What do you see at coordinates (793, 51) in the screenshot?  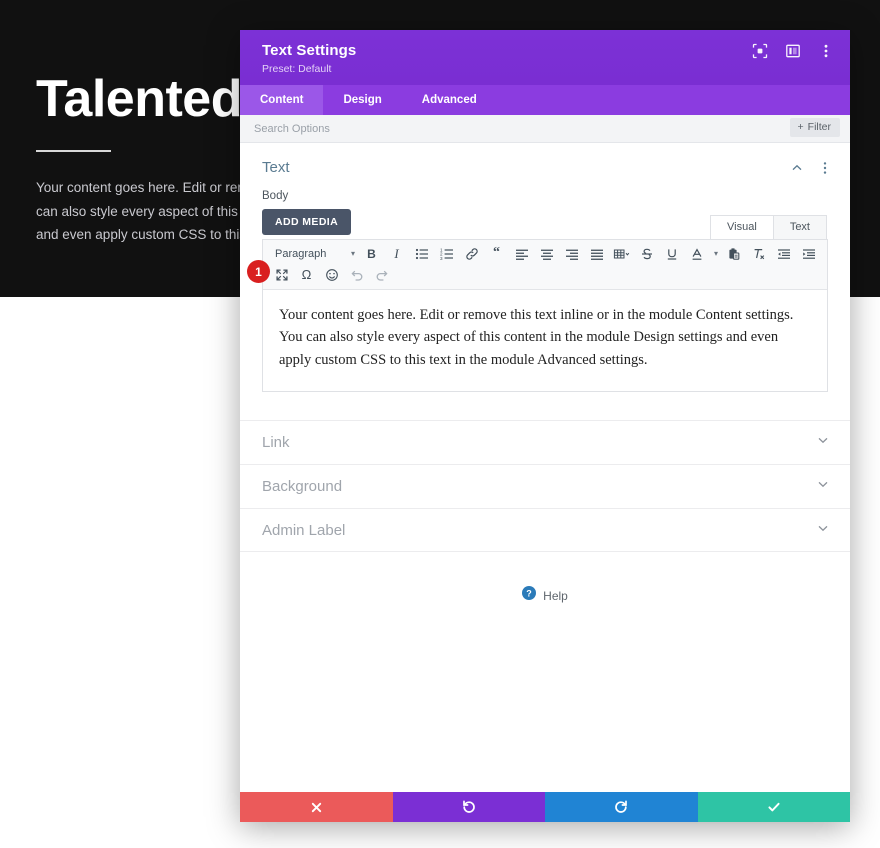 I see `layout-columns-icon` at bounding box center [793, 51].